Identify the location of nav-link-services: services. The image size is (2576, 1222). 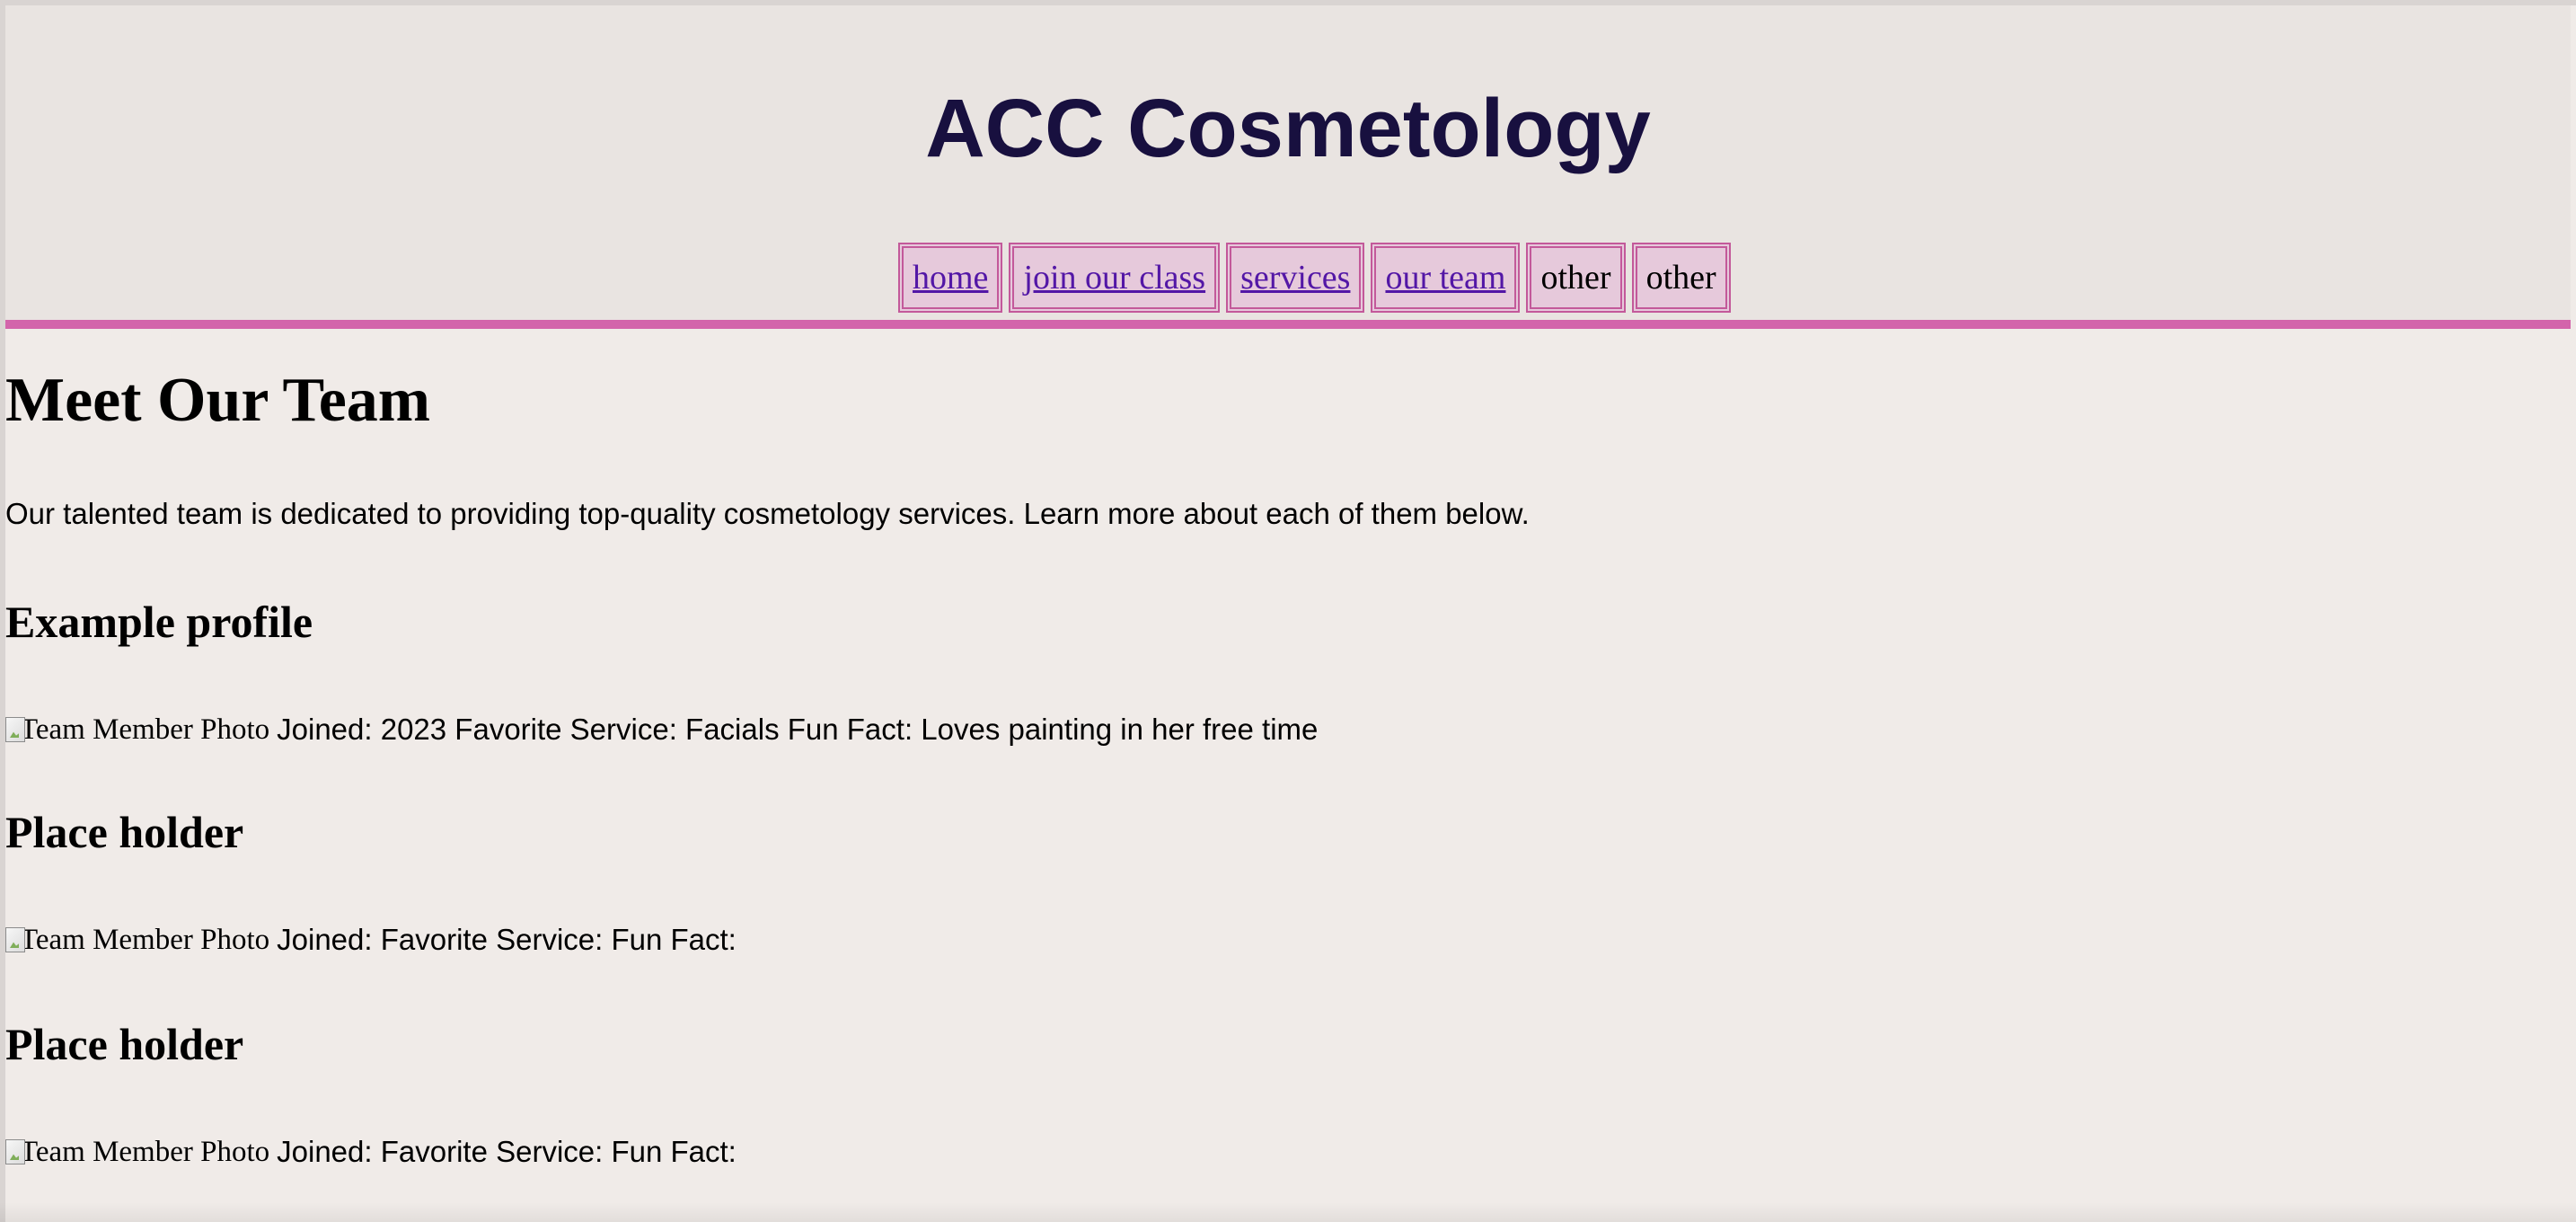
(1295, 277).